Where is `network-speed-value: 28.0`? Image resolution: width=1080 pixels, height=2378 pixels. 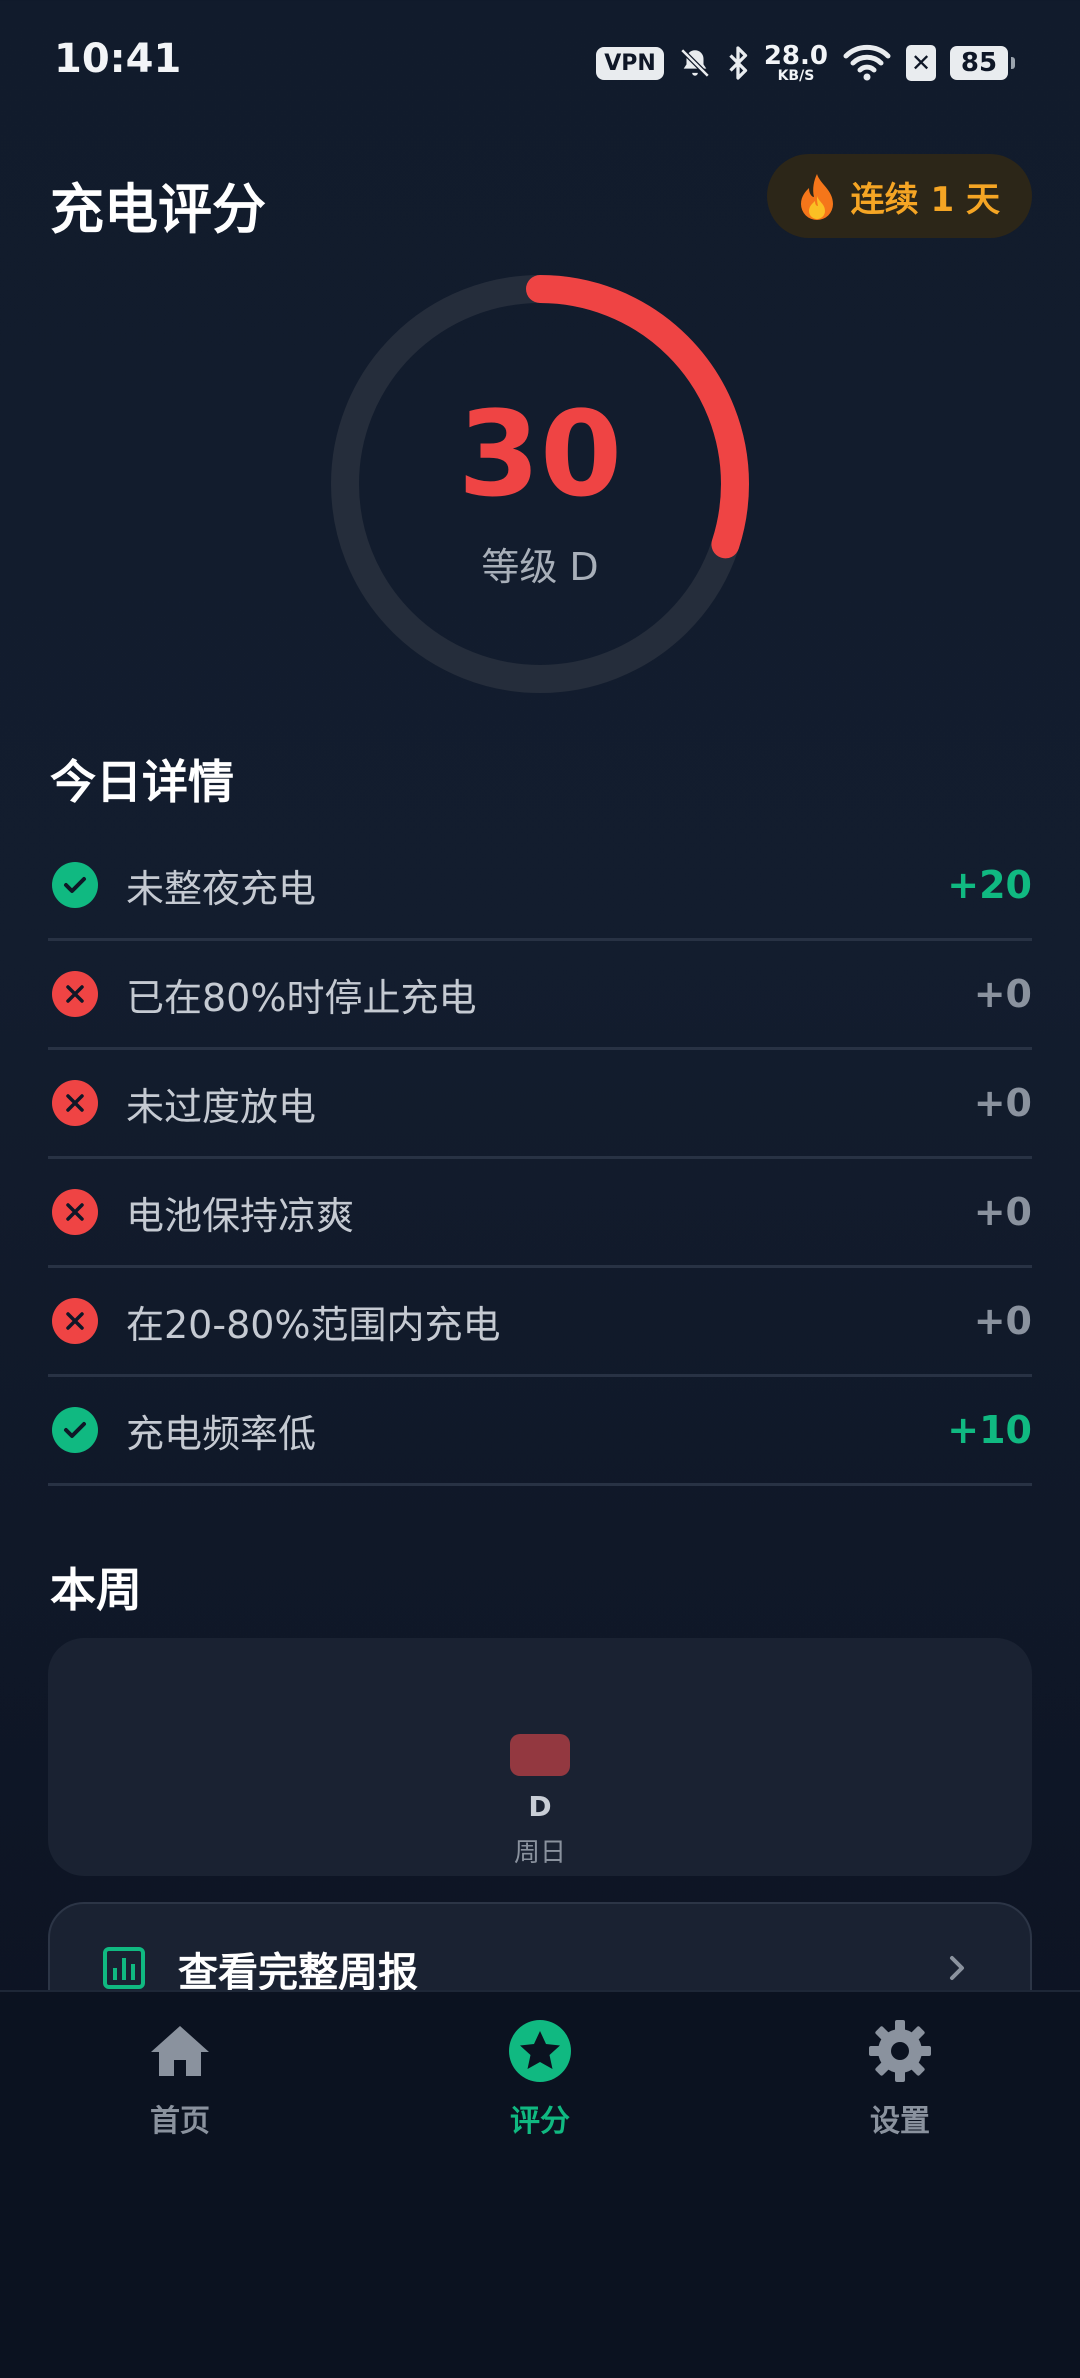 network-speed-value: 28.0 is located at coordinates (795, 56).